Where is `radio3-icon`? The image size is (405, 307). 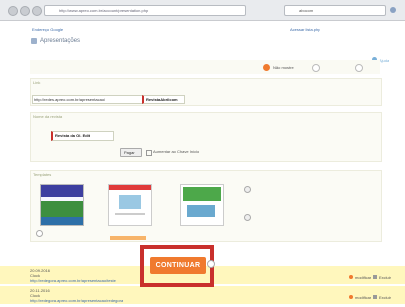 radio3-icon is located at coordinates (359, 68).